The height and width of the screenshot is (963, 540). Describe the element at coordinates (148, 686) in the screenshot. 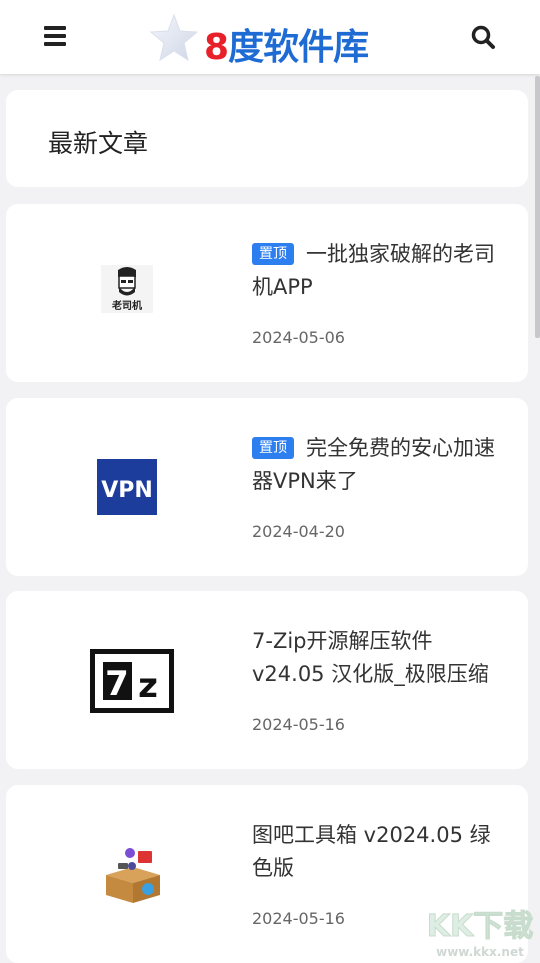

I see `svg-text: z` at that location.